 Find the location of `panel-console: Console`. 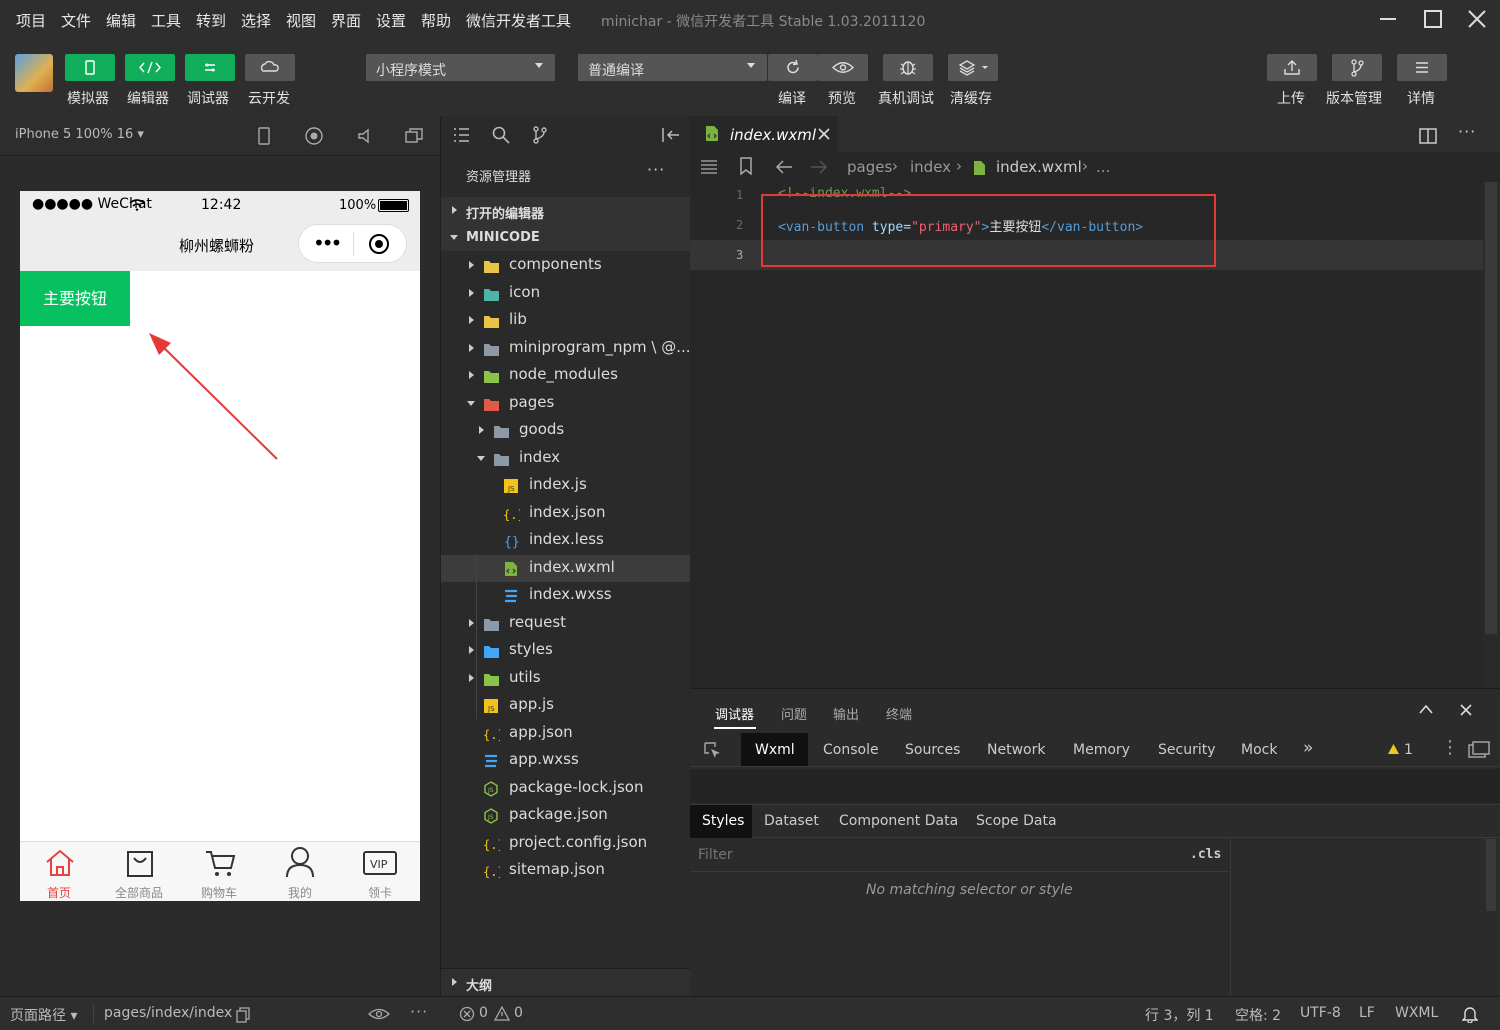

panel-console: Console is located at coordinates (851, 750).